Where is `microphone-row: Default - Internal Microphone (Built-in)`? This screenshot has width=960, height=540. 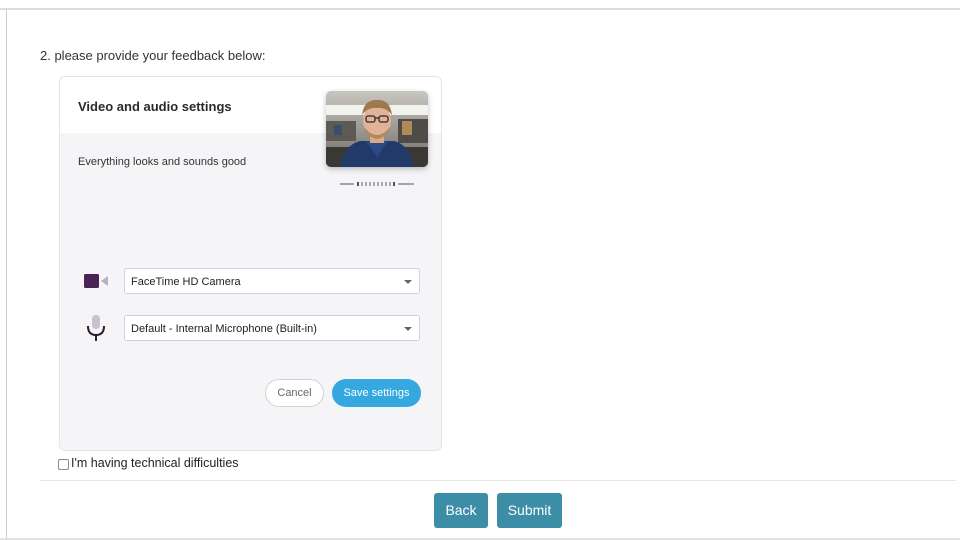 microphone-row: Default - Internal Microphone (Built-in) is located at coordinates (252, 329).